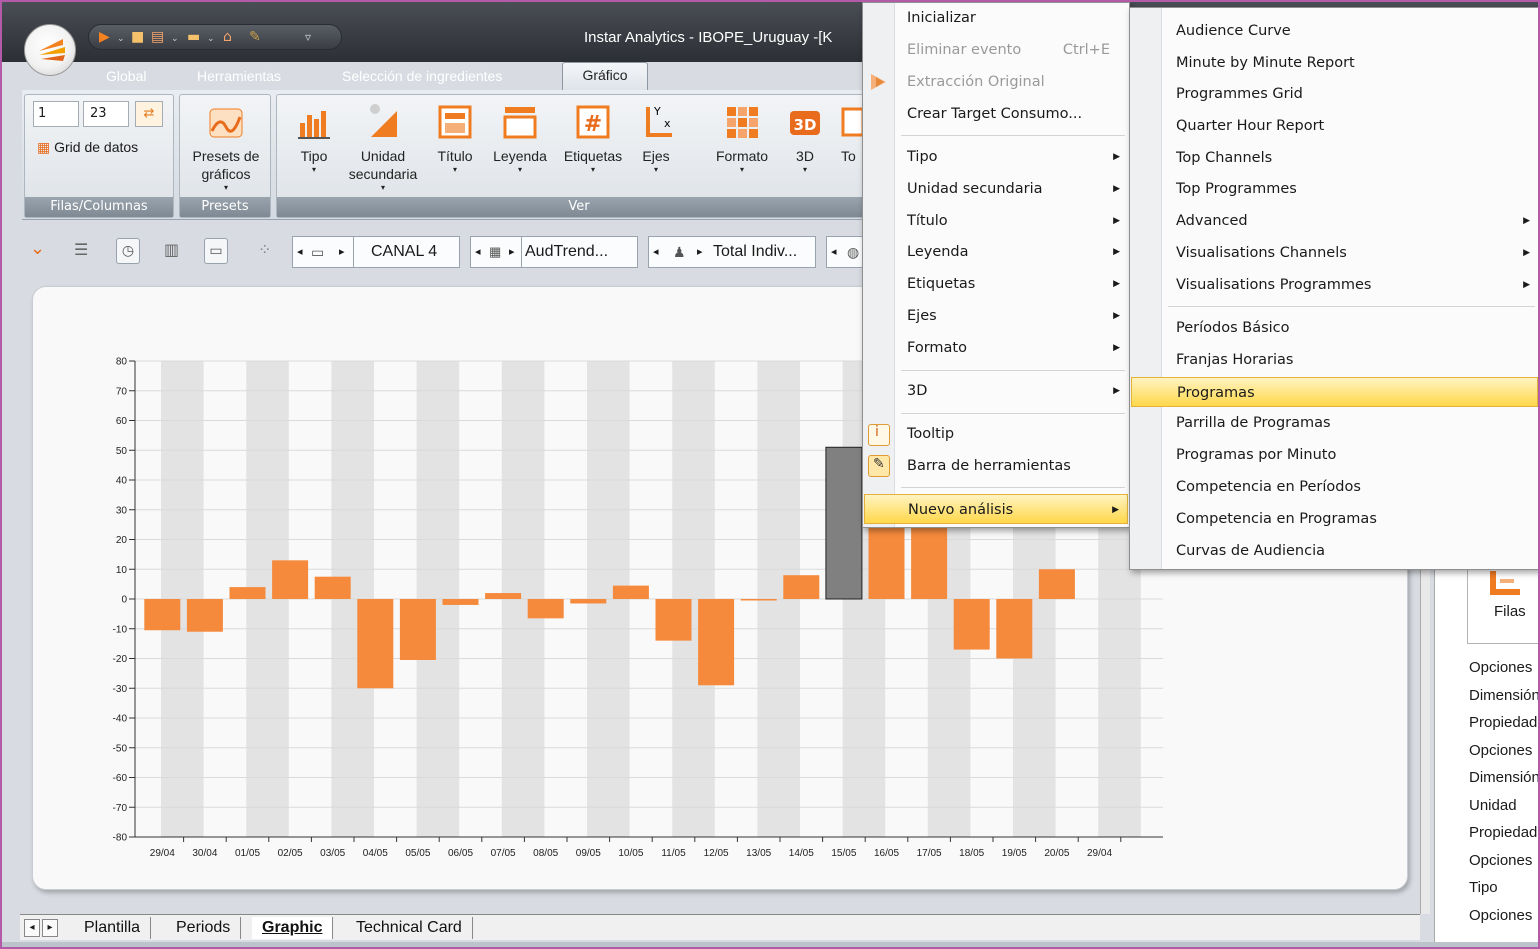 Image resolution: width=1540 pixels, height=949 pixels. I want to click on submenu-item-franjas-horarias: Franjas Horarias, so click(1334, 360).